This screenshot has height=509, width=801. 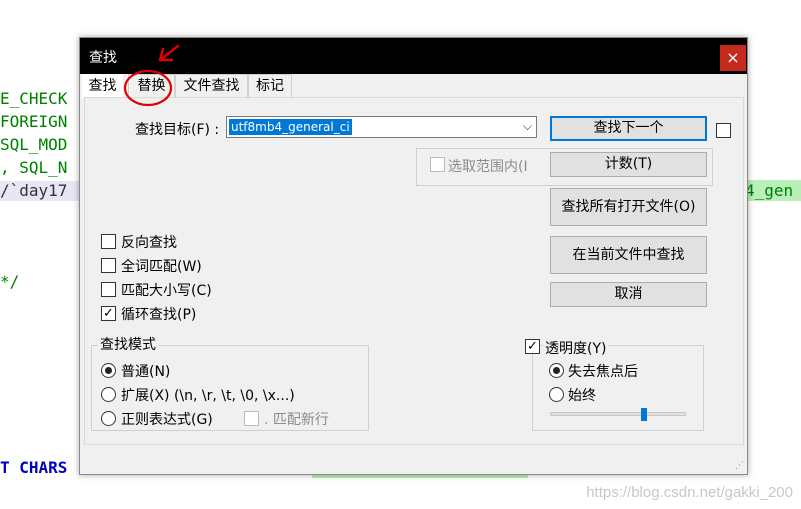 What do you see at coordinates (177, 130) in the screenshot?
I see `find-what-label: 查找目标(F) :` at bounding box center [177, 130].